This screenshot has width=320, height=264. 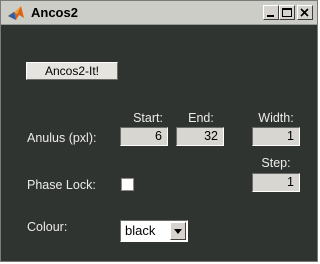 What do you see at coordinates (276, 118) in the screenshot?
I see `width-header: Width:` at bounding box center [276, 118].